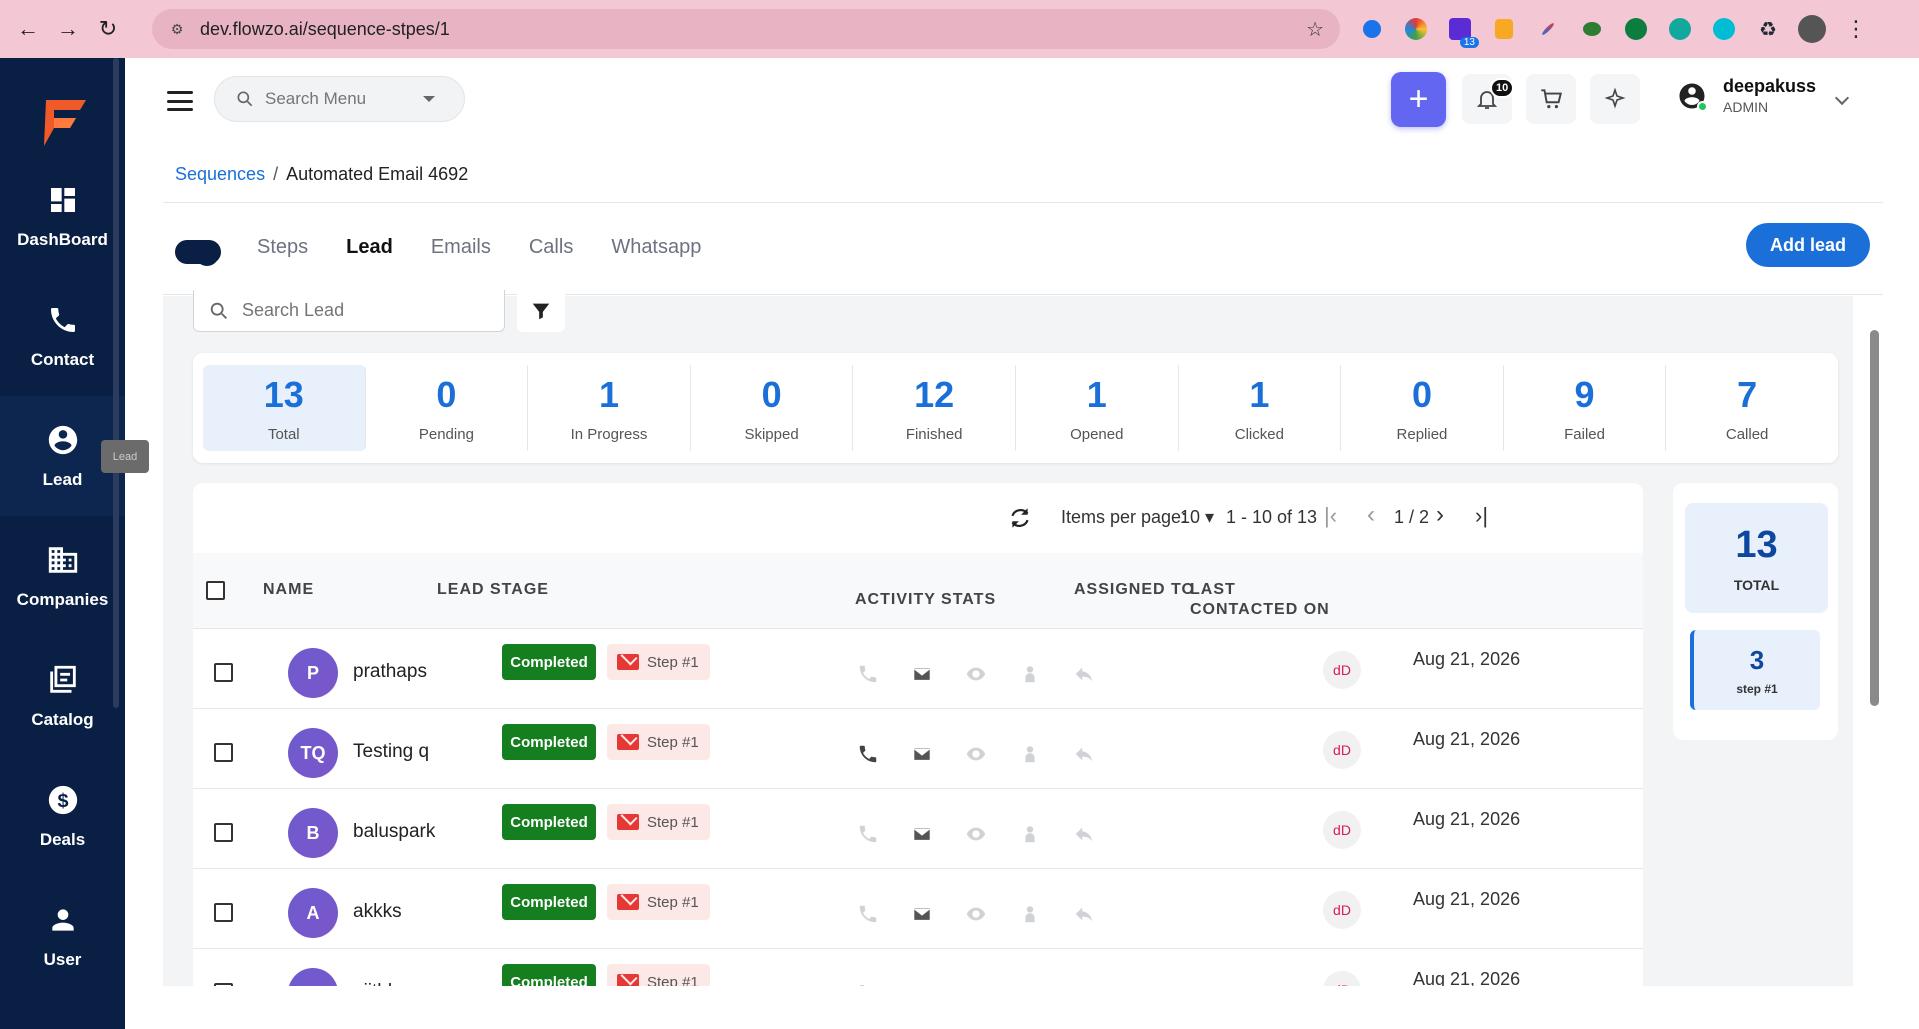  What do you see at coordinates (1422, 408) in the screenshot?
I see `stat-replied: 0 Replied` at bounding box center [1422, 408].